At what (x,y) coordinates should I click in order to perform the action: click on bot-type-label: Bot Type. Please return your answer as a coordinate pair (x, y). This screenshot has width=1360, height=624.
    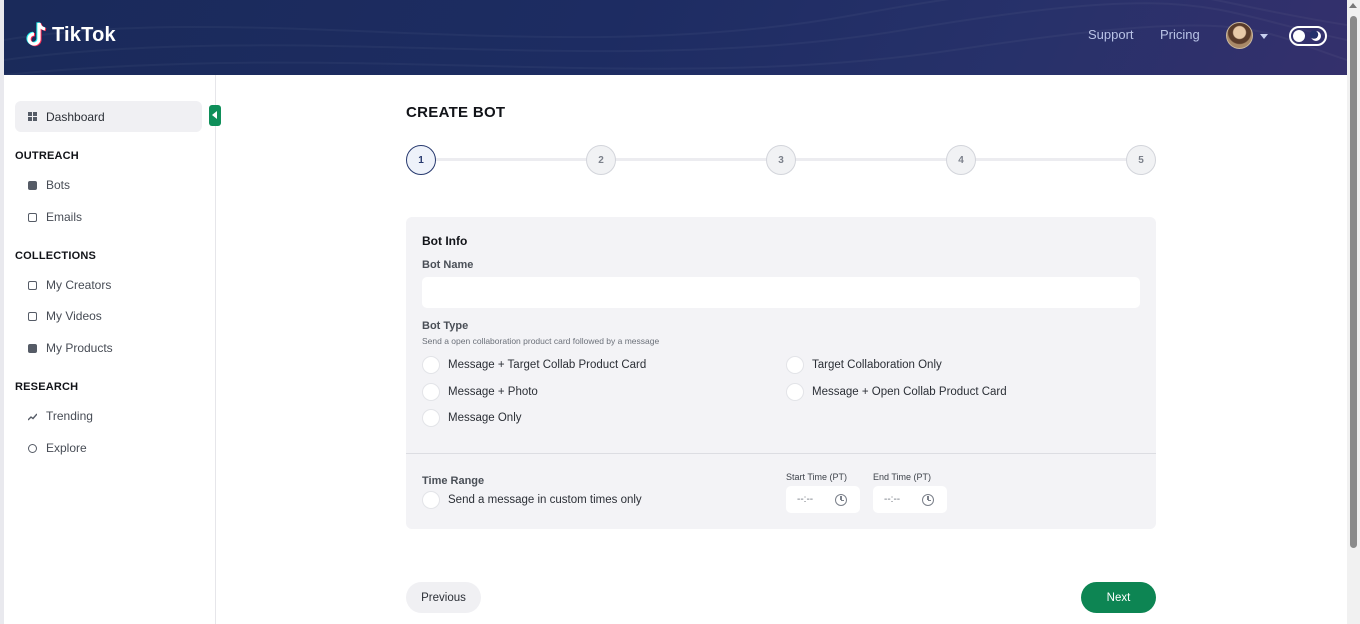
    Looking at the image, I should click on (445, 326).